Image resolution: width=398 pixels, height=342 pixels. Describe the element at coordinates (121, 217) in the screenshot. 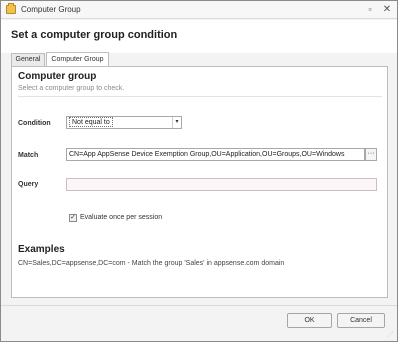

I see `evaluate-once-label: Evaluate once per session` at that location.